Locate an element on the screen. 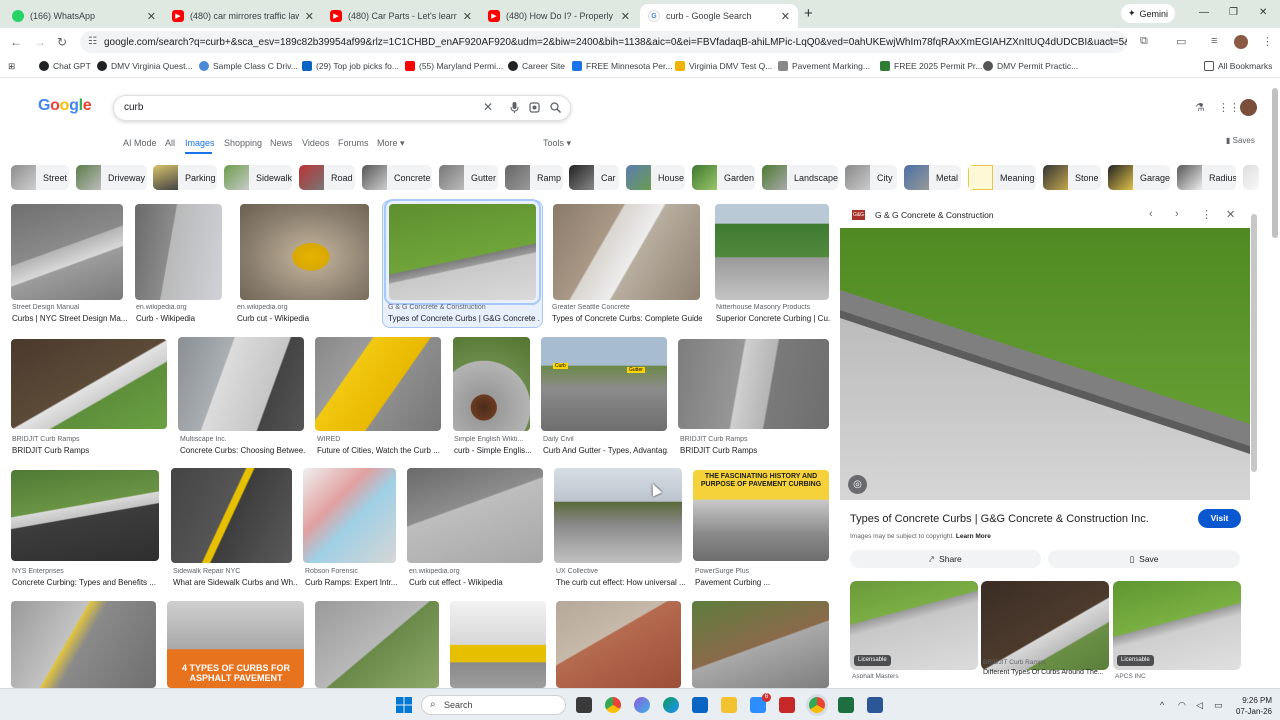 The width and height of the screenshot is (1280, 720). chip-house: House is located at coordinates (655, 177).